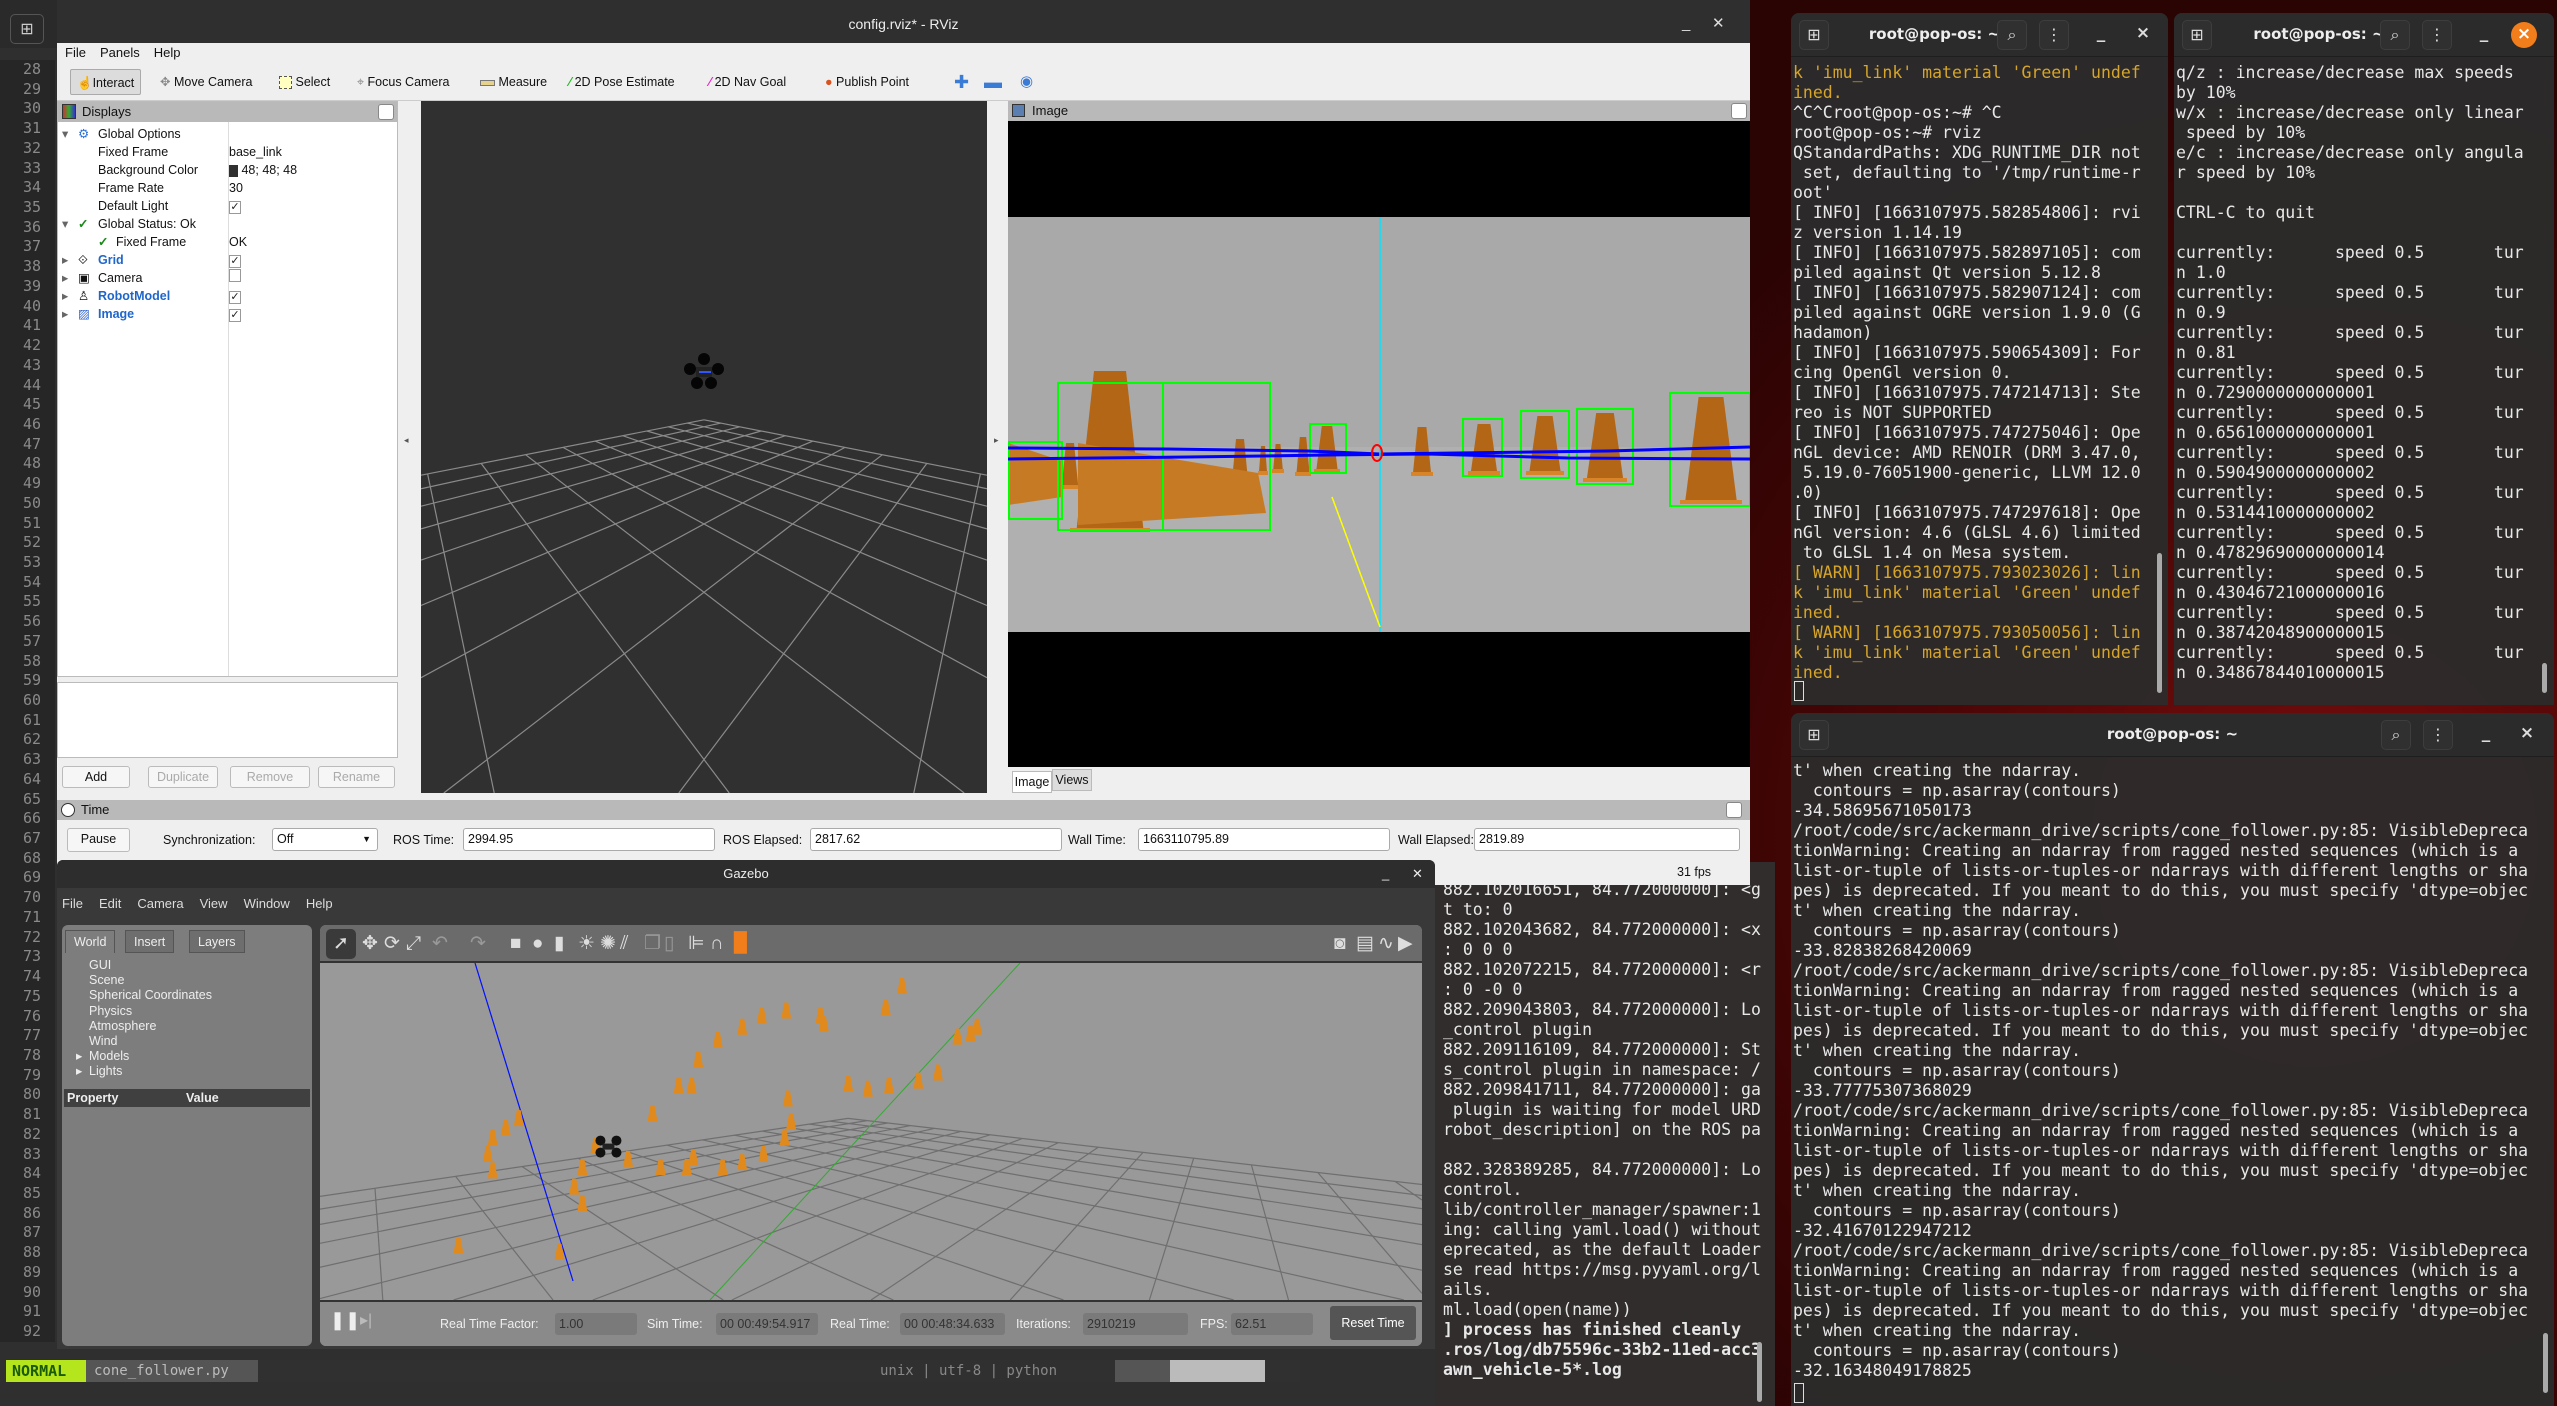 This screenshot has width=2557, height=1406. Describe the element at coordinates (1264, 839) in the screenshot. I see `wall-time-field: 1663110795.89` at that location.